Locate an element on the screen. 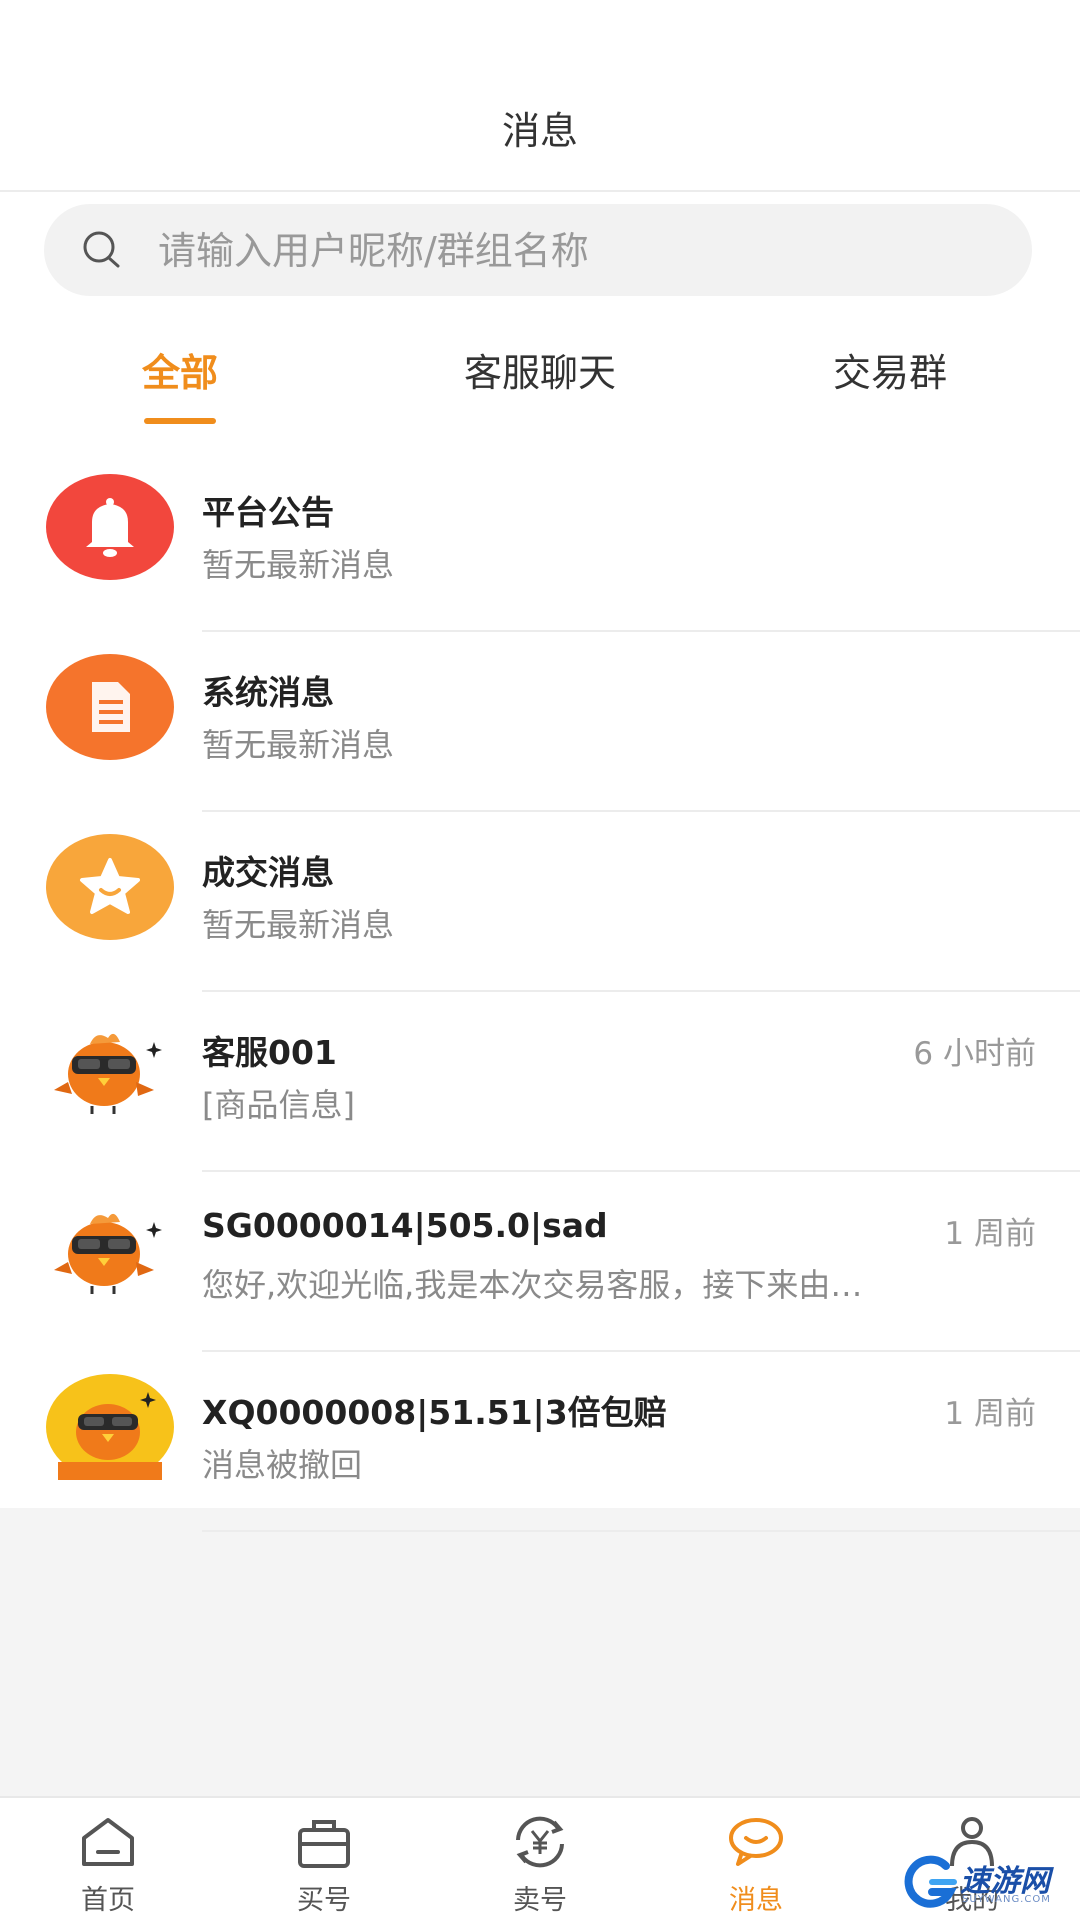 Image resolution: width=1080 pixels, height=1922 pixels. search-bar is located at coordinates (538, 250).